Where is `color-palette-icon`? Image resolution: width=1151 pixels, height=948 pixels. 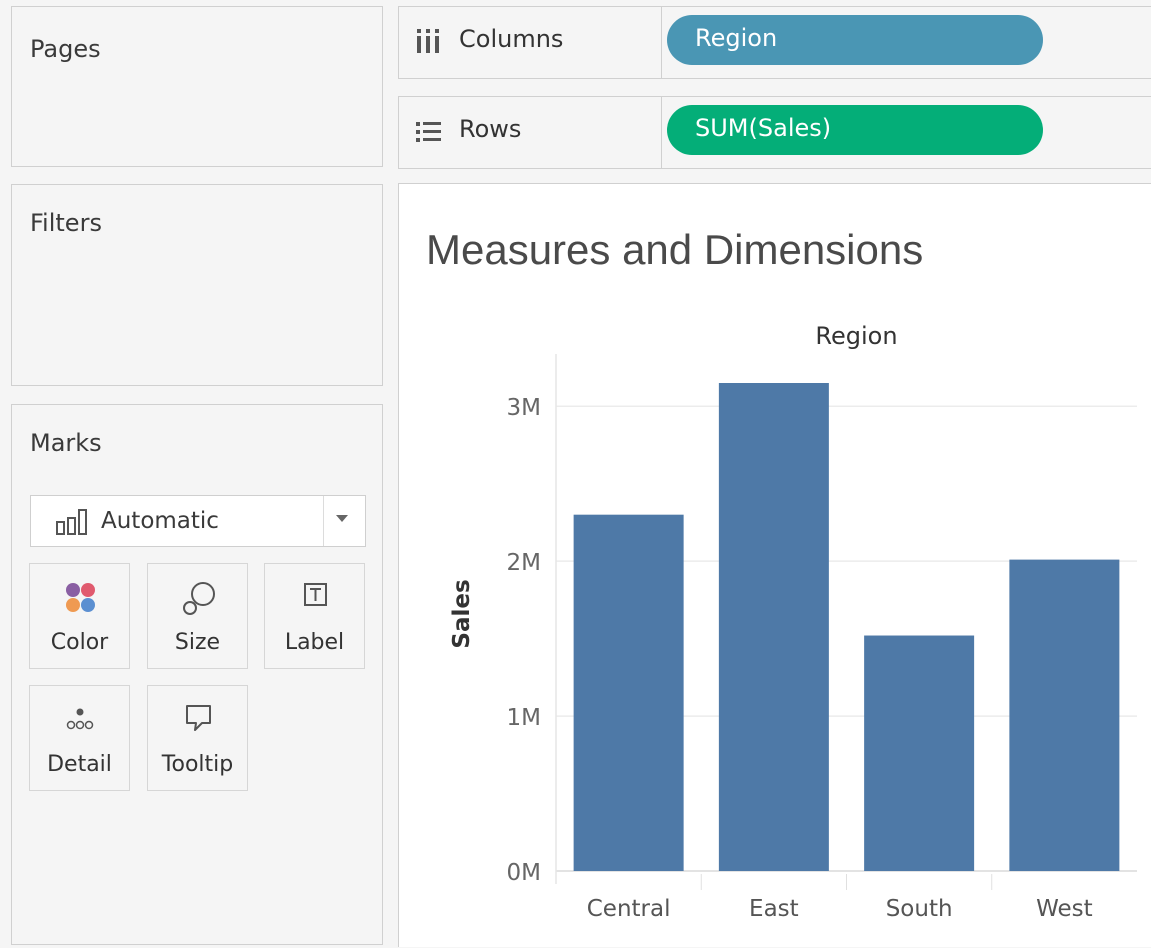 color-palette-icon is located at coordinates (80, 597).